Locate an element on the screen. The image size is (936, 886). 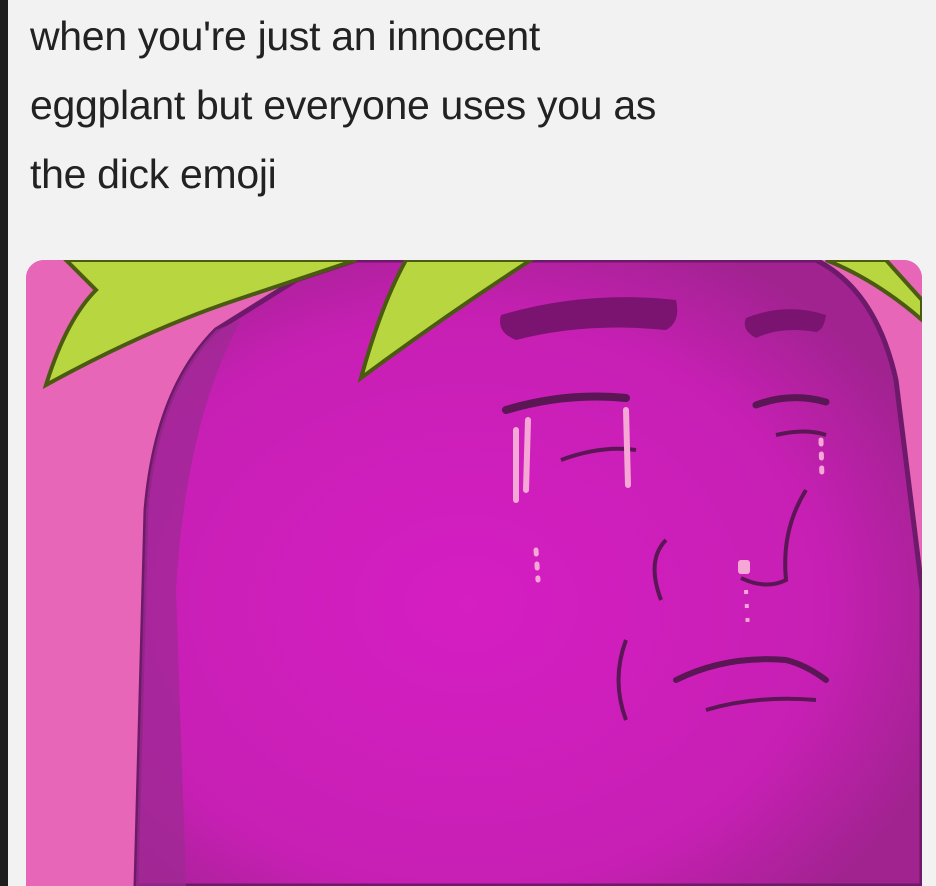
caption-line-2: eggplant but everyone uses you as is located at coordinates (343, 105).